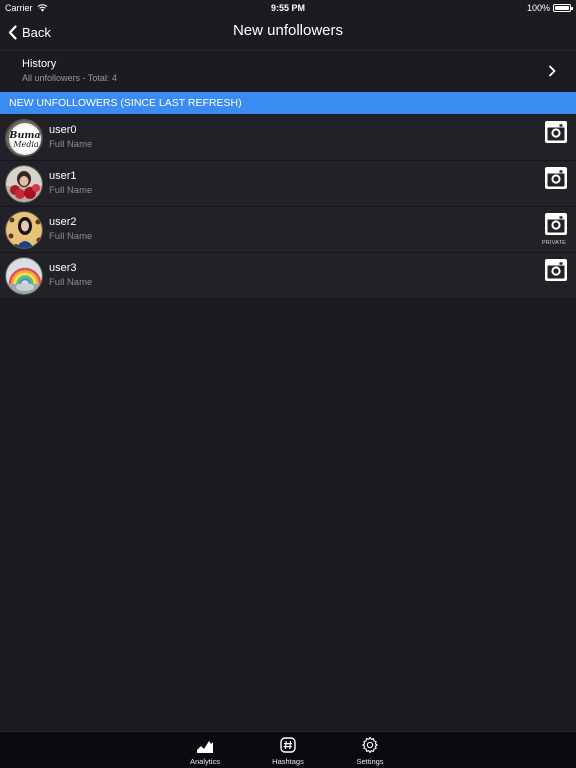 The image size is (576, 768). I want to click on username: user3, so click(63, 268).